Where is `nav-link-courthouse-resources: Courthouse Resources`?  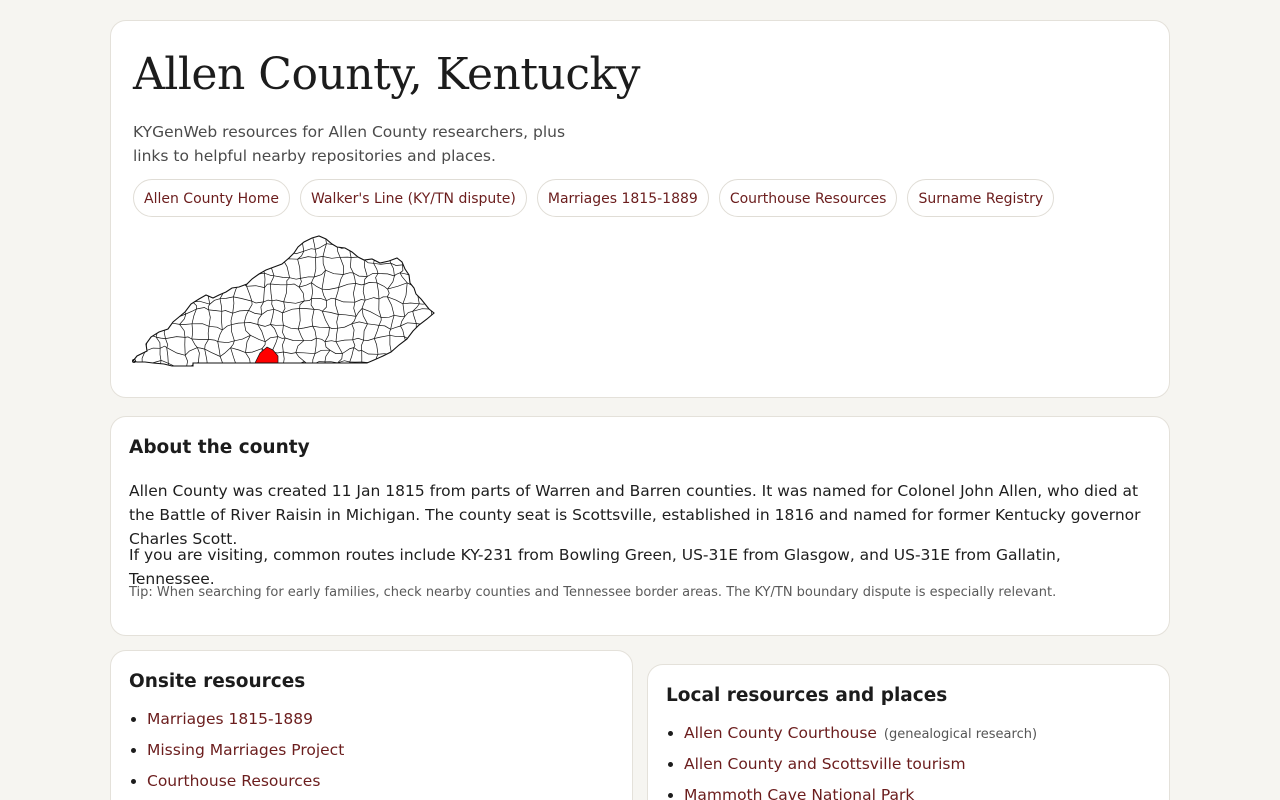
nav-link-courthouse-resources: Courthouse Resources is located at coordinates (808, 198).